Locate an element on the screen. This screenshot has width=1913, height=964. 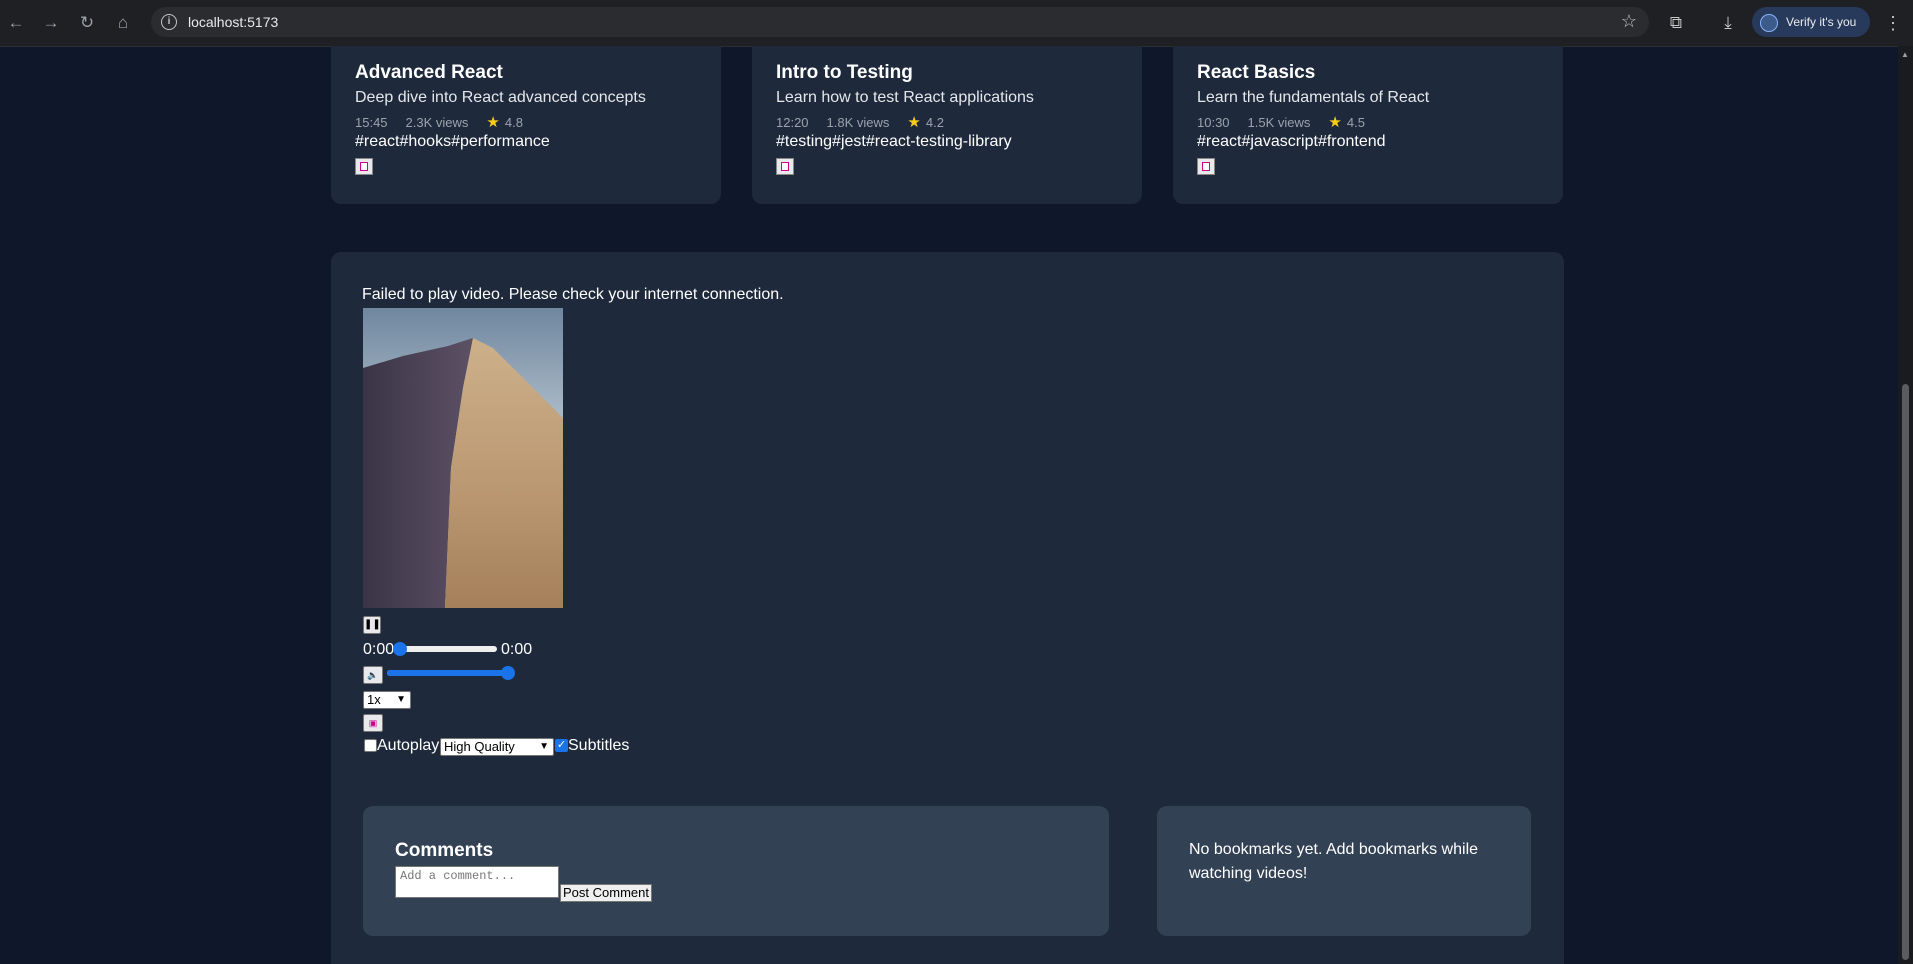
card-views: 1.5K views is located at coordinates (1279, 122).